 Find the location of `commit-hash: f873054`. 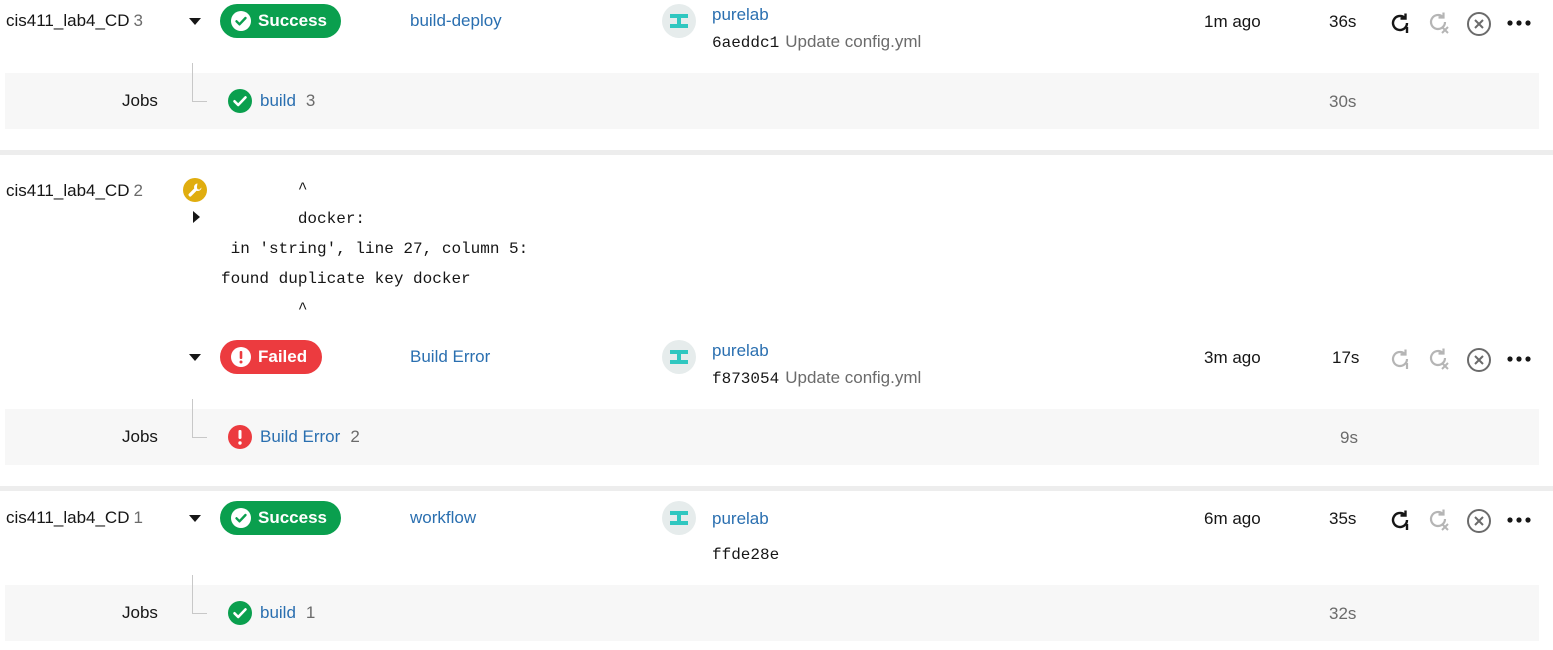

commit-hash: f873054 is located at coordinates (745, 379).